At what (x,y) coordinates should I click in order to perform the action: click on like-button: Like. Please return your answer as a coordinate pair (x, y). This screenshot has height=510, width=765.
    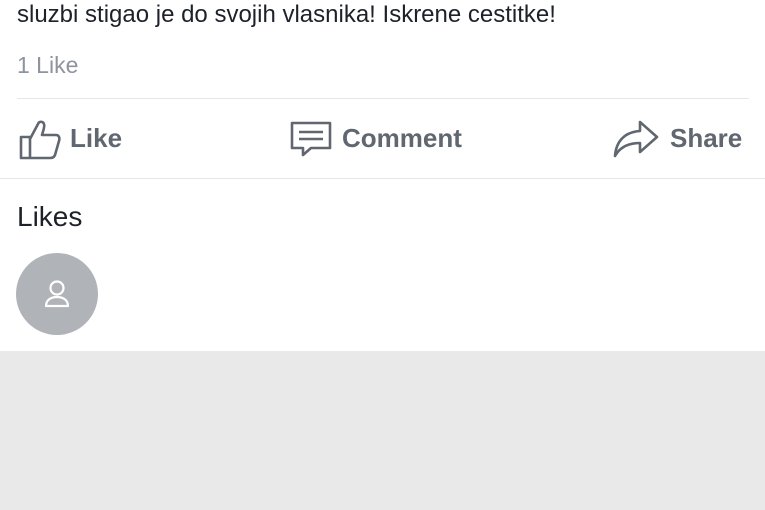
    Looking at the image, I should click on (70, 138).